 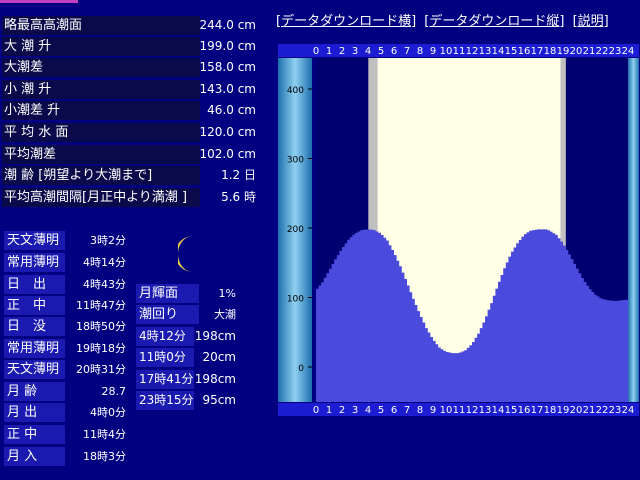 I want to click on y-tick-label: 400, so click(x=295, y=91).